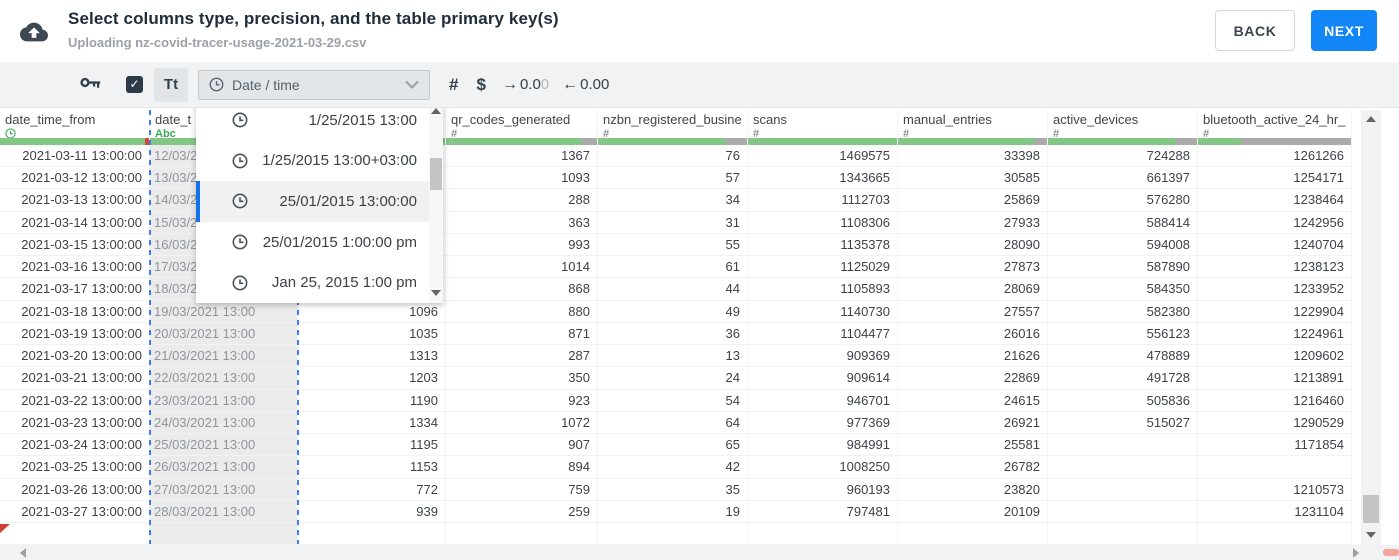 Image resolution: width=1399 pixels, height=560 pixels. Describe the element at coordinates (75, 423) in the screenshot. I see `cell: 2021-03-23 13:00:00` at that location.